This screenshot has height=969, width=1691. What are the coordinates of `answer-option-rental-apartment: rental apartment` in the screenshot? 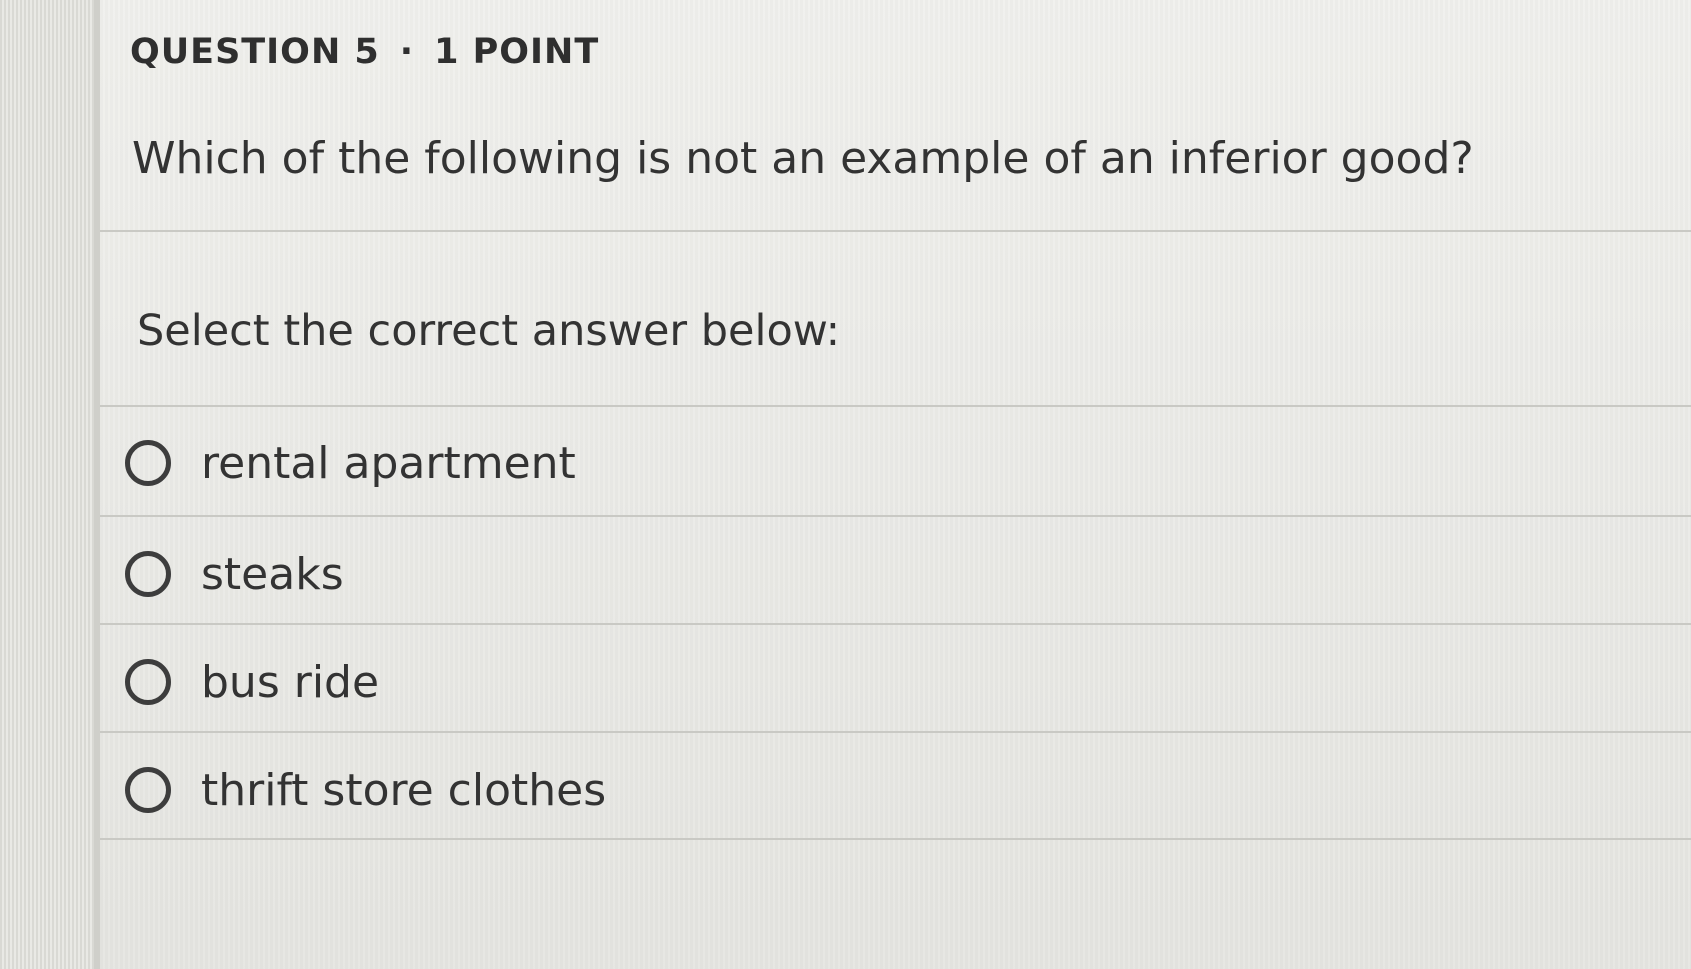 It's located at (875, 463).